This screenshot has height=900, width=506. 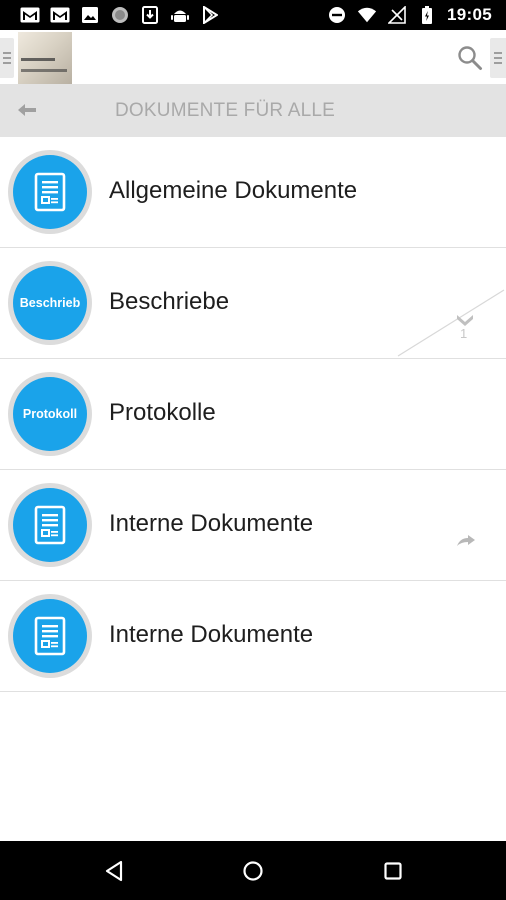 I want to click on section-header: DOKUMENTE FÜR ALLE, so click(x=253, y=110).